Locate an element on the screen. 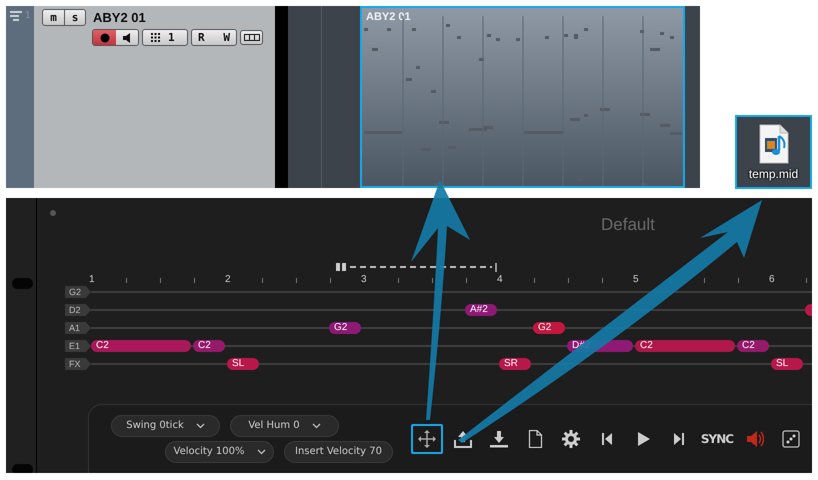  music-file-icon is located at coordinates (773, 144).